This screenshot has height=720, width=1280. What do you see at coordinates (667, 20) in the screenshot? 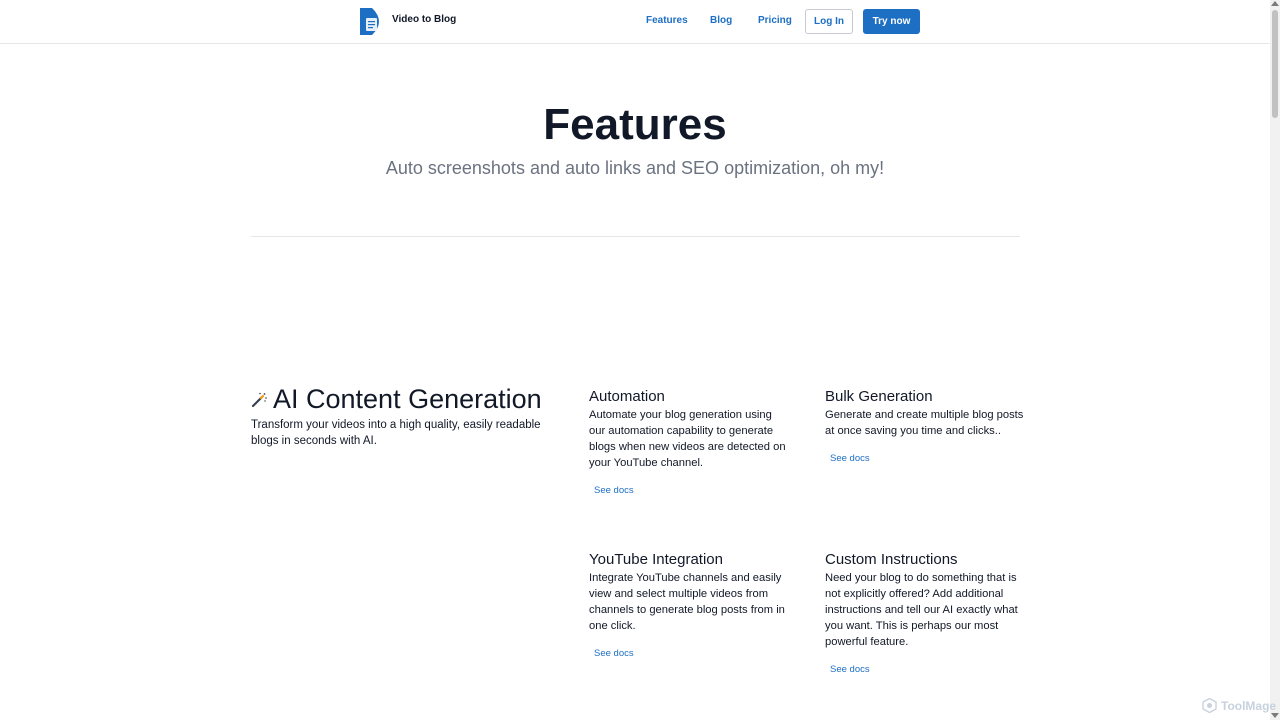
I see `nav-features: Features` at bounding box center [667, 20].